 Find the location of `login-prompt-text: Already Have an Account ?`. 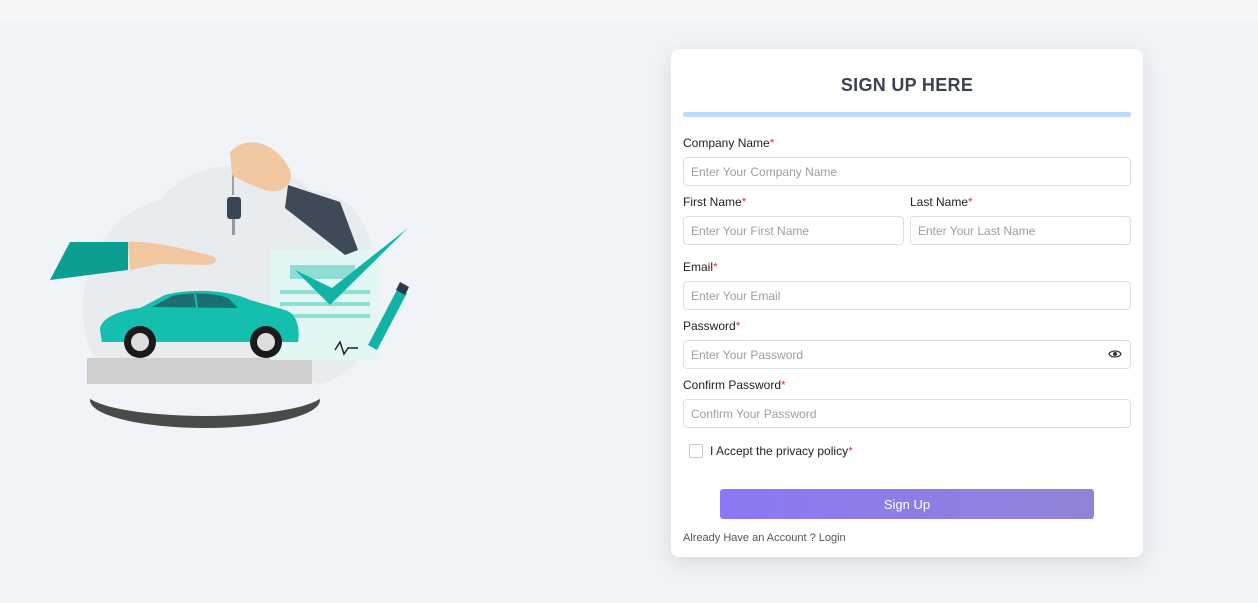

login-prompt-text: Already Have an Account ? is located at coordinates (751, 538).